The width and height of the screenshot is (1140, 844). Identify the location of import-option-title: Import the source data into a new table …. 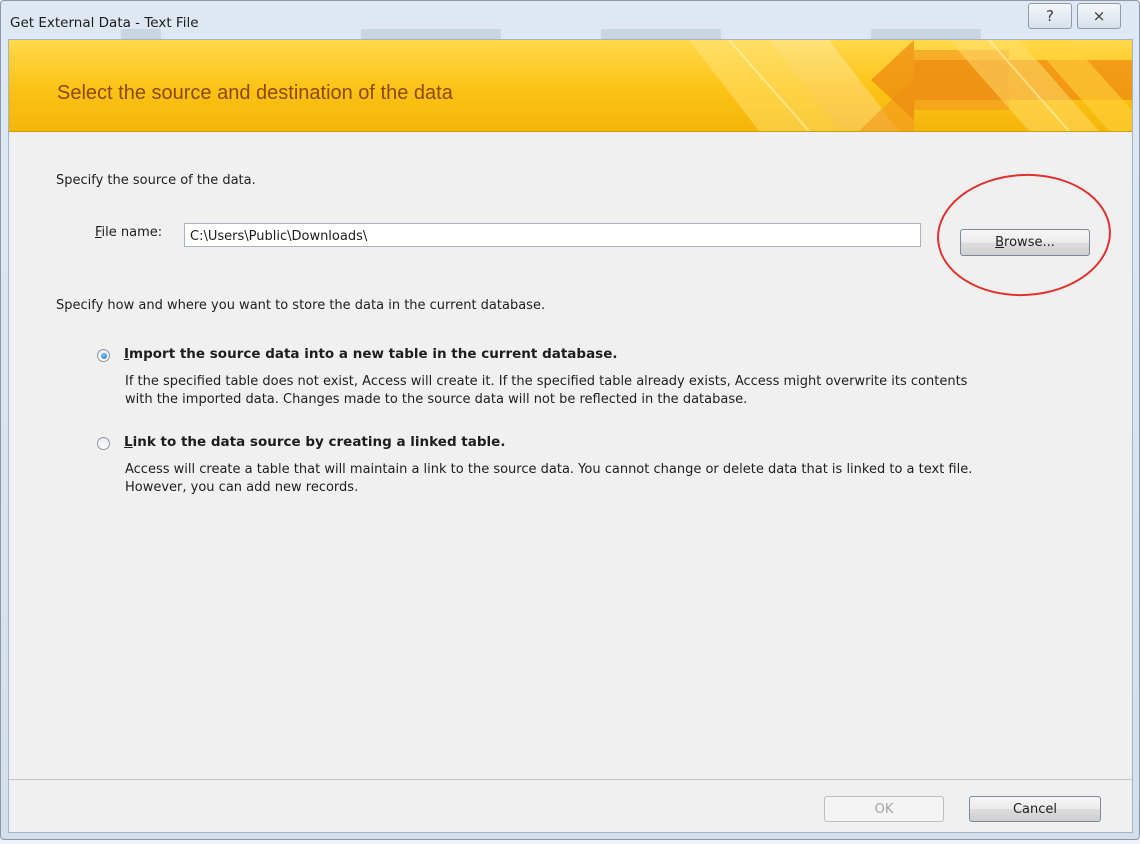
(371, 354).